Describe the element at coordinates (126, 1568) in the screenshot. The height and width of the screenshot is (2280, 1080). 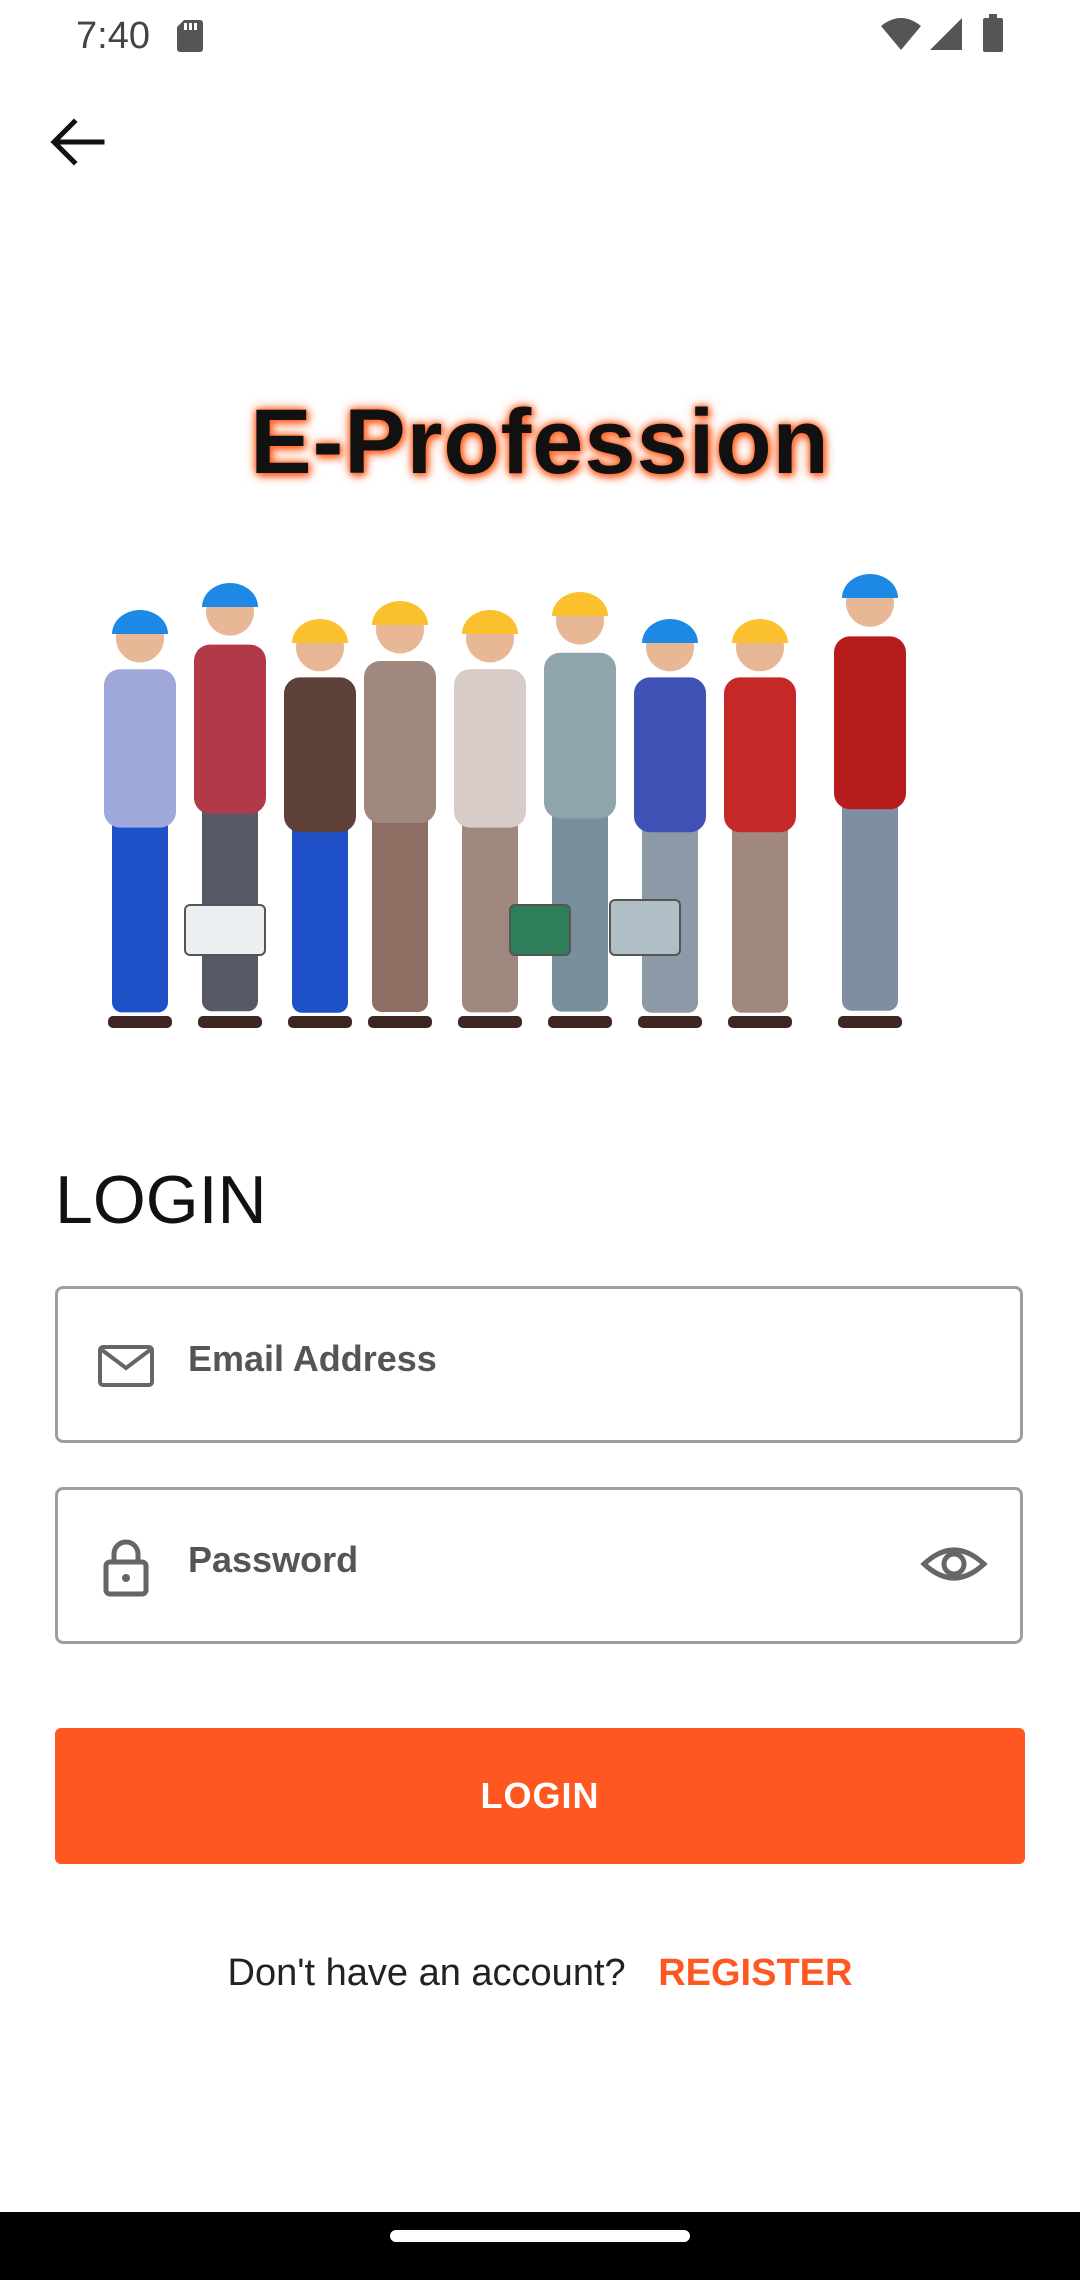
I see `lock-icon` at that location.